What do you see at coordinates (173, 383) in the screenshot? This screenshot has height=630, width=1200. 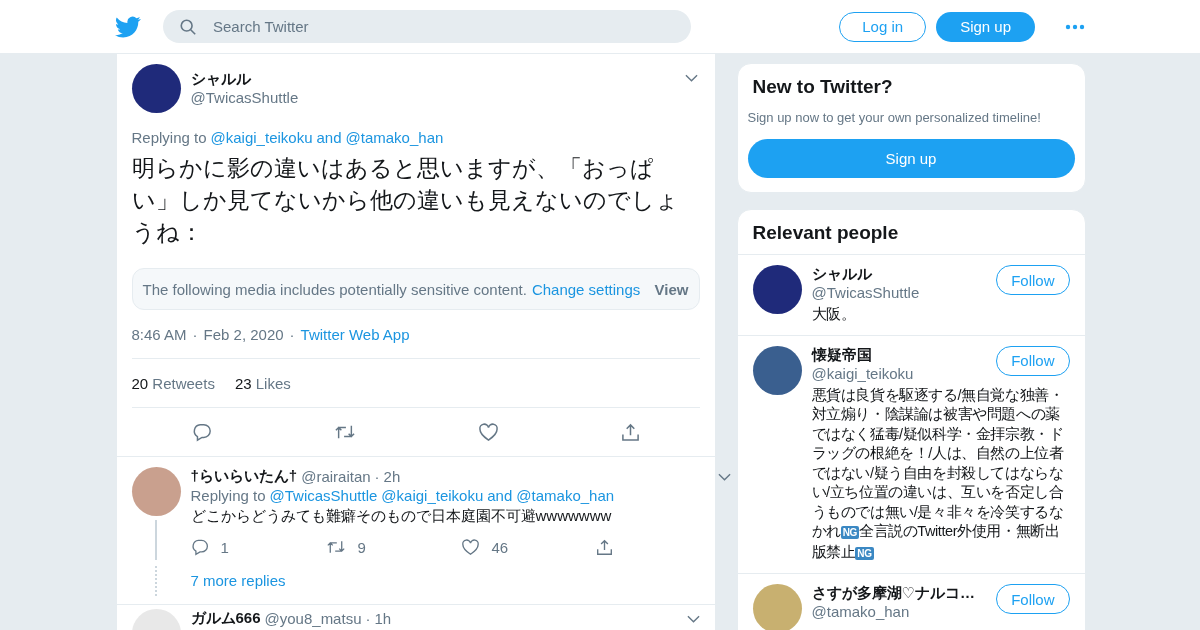 I see `retweets-count: 20 Retweets` at bounding box center [173, 383].